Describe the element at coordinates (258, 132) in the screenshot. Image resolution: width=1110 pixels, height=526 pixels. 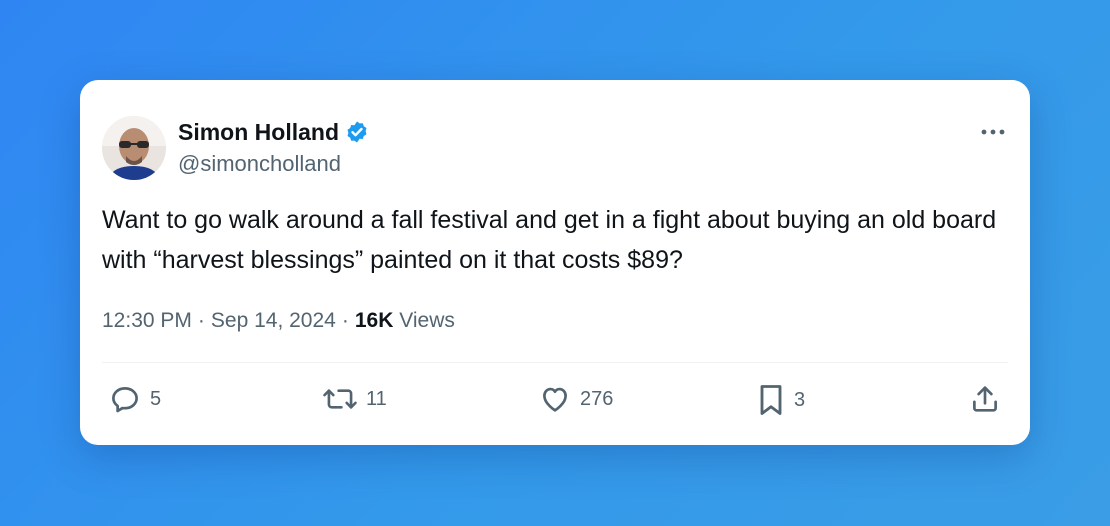
I see `display-name-text: Simon Holland` at that location.